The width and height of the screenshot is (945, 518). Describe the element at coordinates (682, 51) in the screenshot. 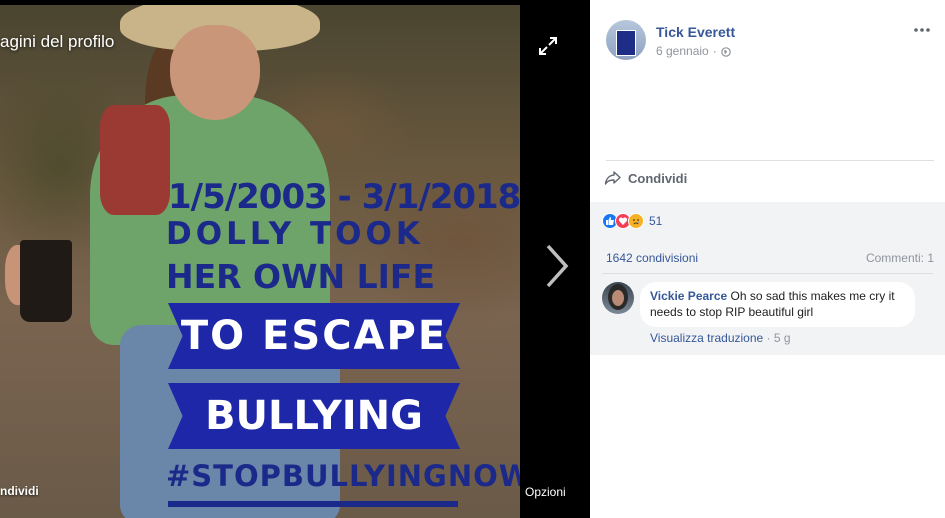

I see `post-date: 6 gennaio` at that location.